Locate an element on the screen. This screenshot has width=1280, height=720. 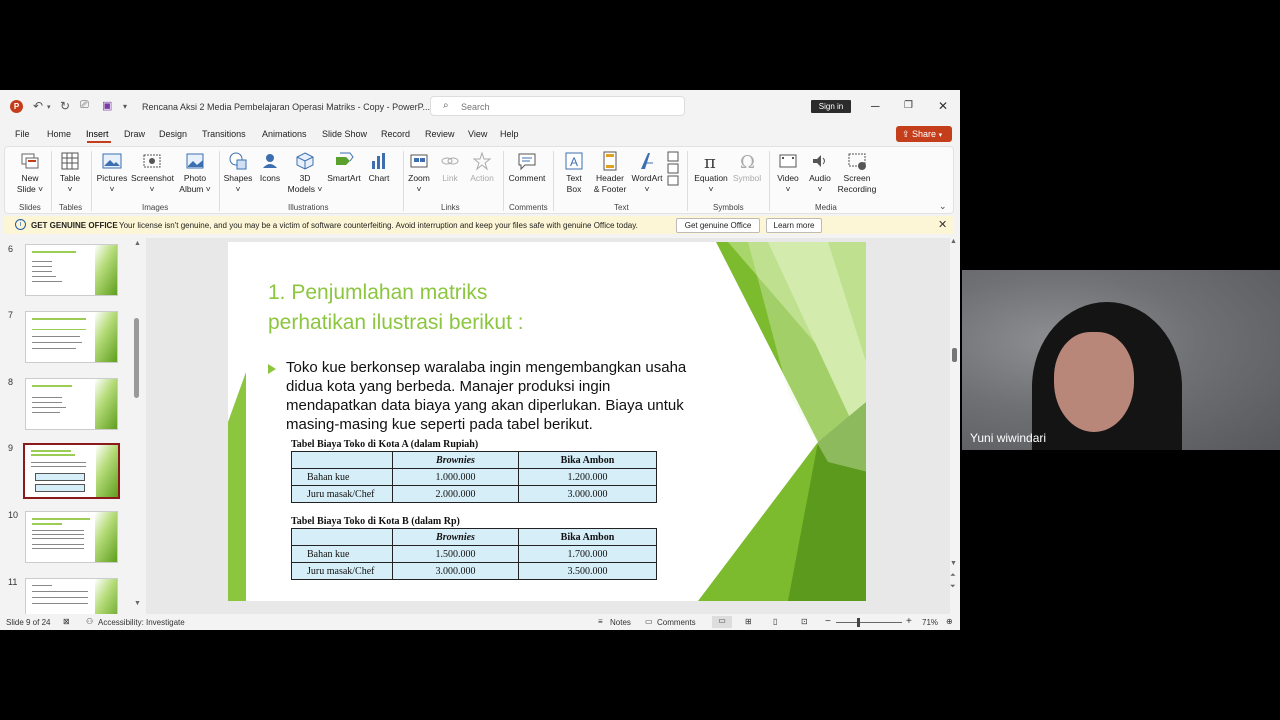
screen-recording-button: Screen Recording is located at coordinates (857, 173).